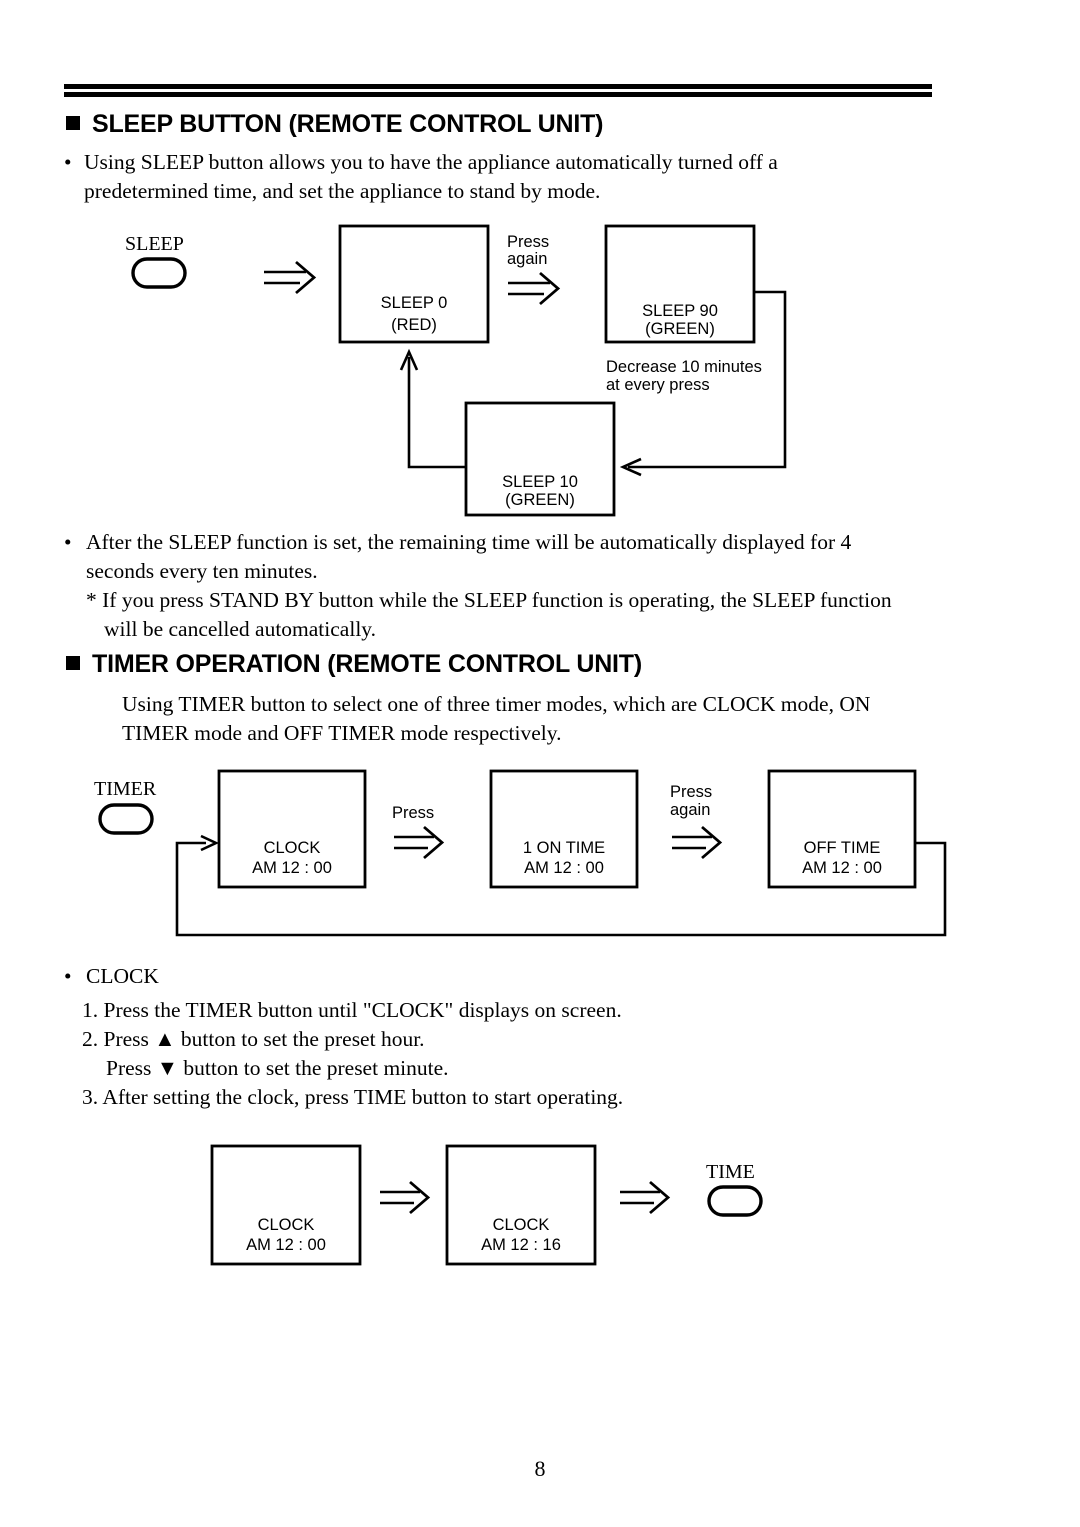 This screenshot has width=1080, height=1527. Describe the element at coordinates (122, 976) in the screenshot. I see `clock-title-text: CLOCK` at that location.